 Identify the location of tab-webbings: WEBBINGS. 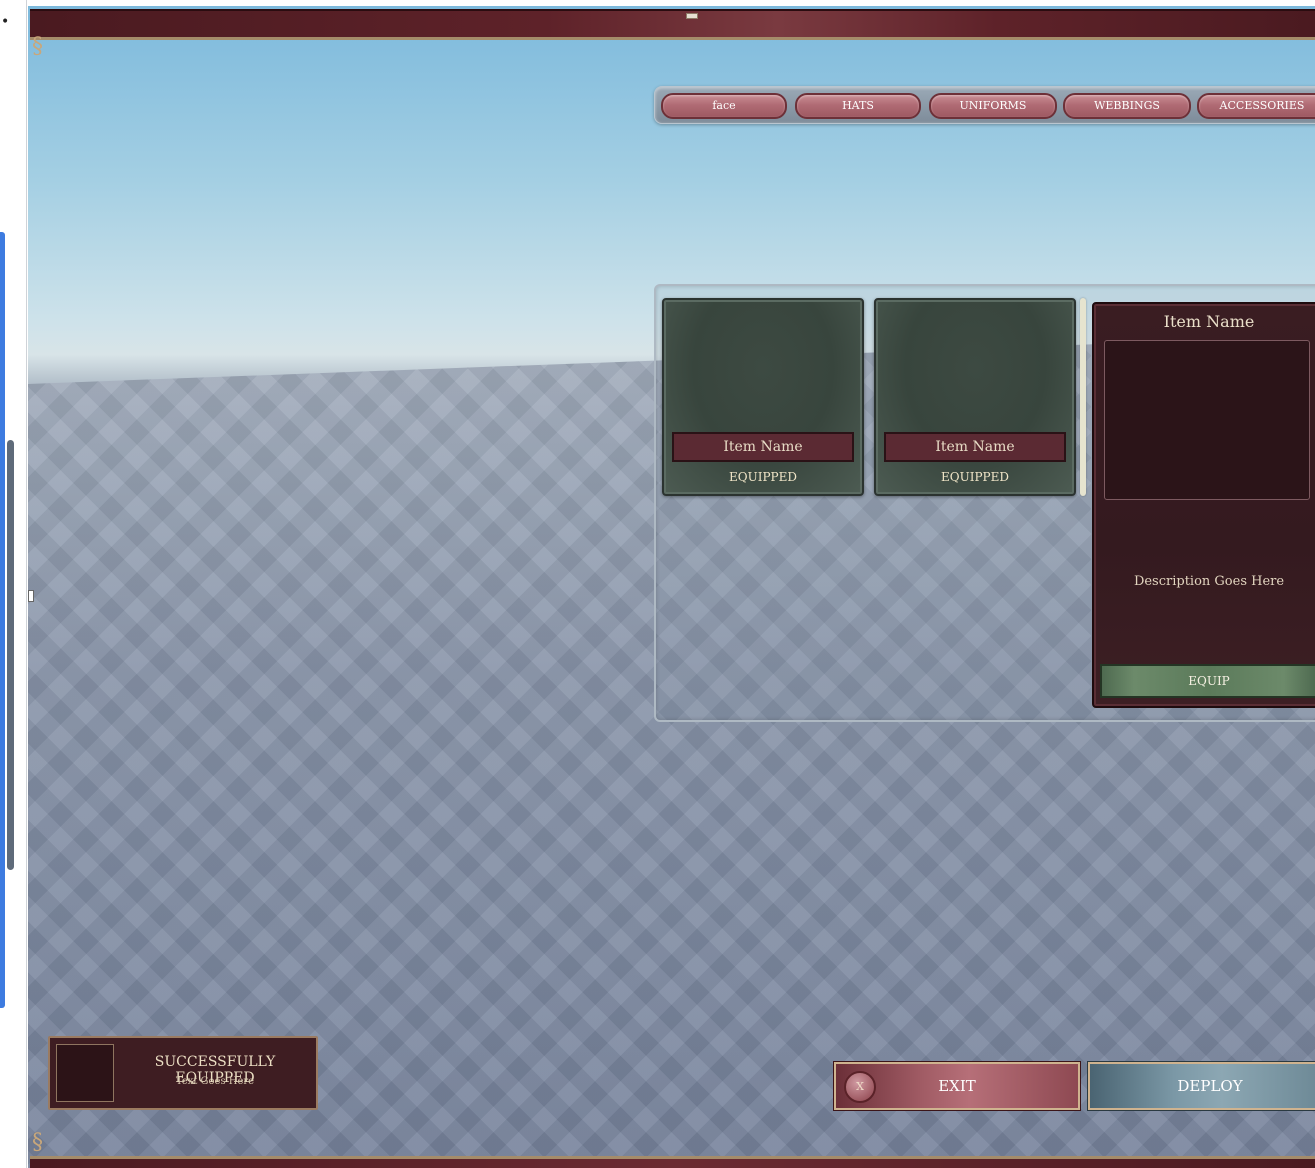
(1127, 106).